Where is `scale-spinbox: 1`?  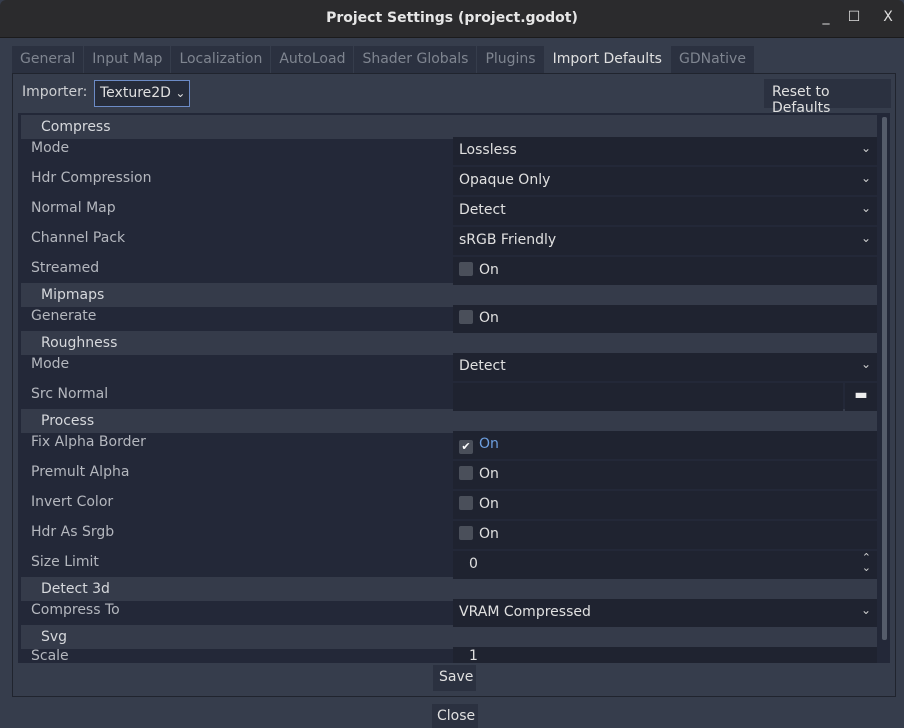 scale-spinbox: 1 is located at coordinates (665, 655).